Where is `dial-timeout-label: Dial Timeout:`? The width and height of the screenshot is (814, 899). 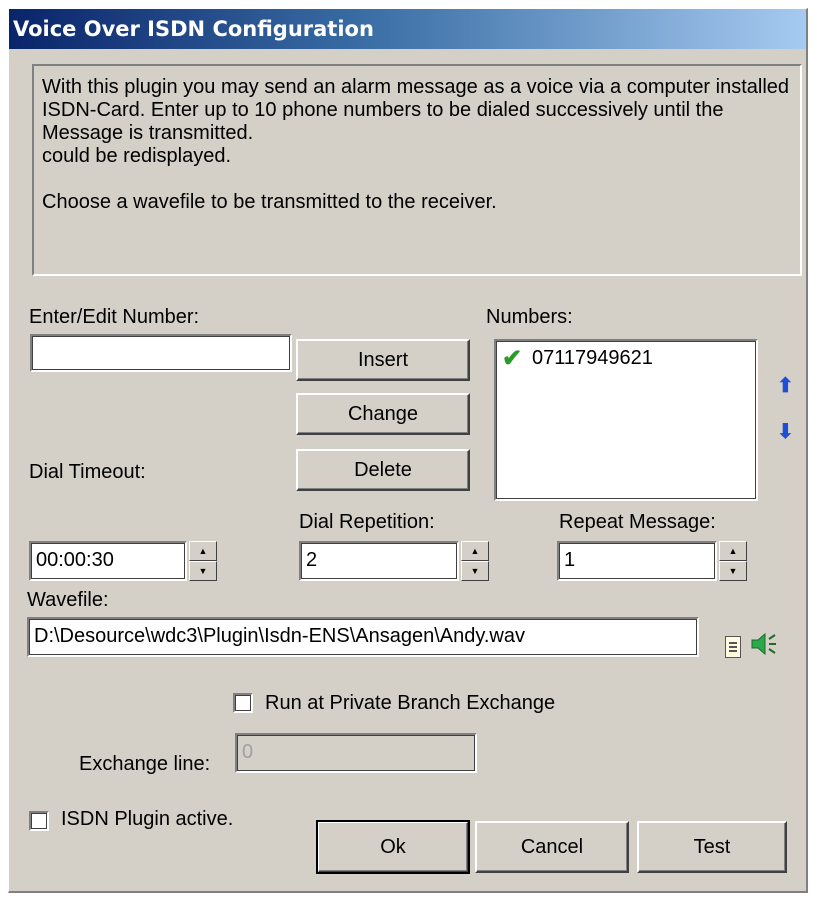
dial-timeout-label: Dial Timeout: is located at coordinates (87, 472).